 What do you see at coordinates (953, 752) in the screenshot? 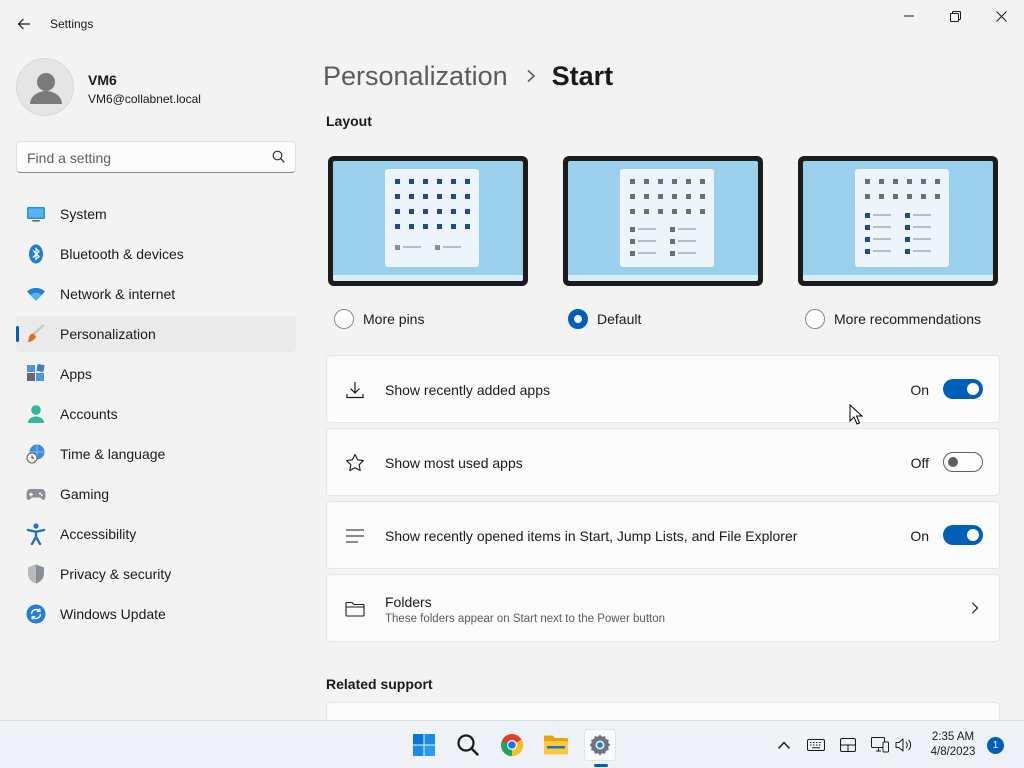
I see `clock-date: 4/8/2023` at bounding box center [953, 752].